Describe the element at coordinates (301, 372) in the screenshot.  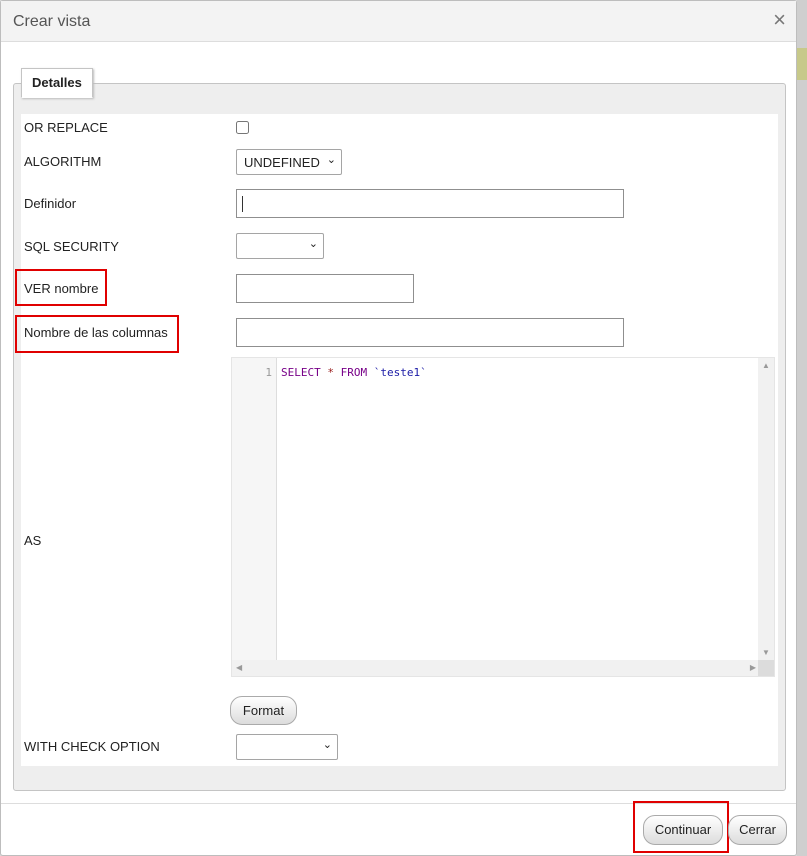
I see `keyword-select: SELECT` at that location.